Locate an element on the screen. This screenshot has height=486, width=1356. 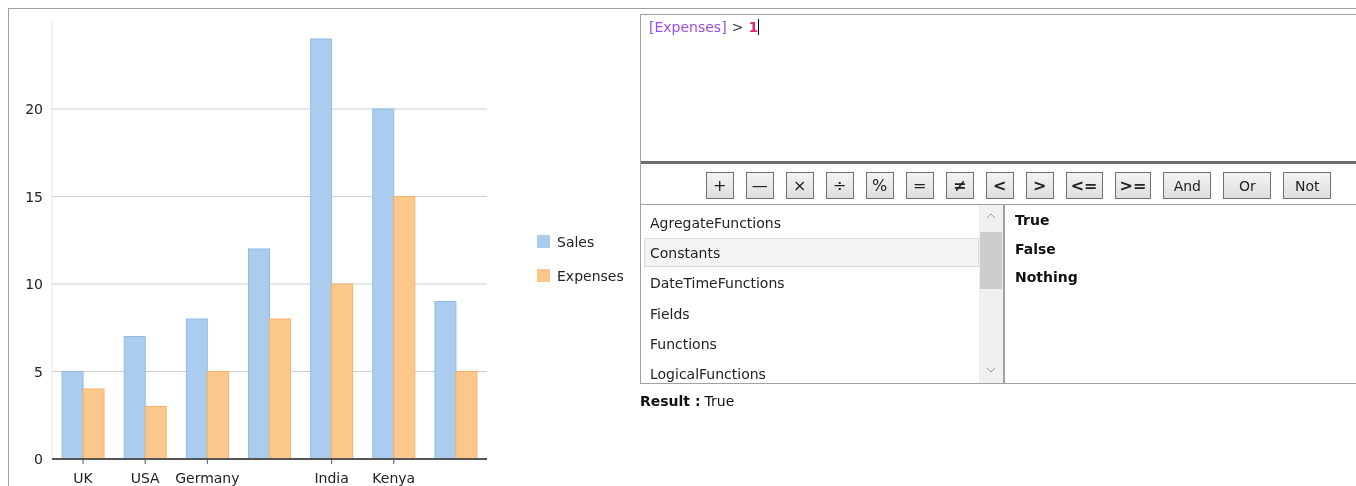
result-value: True is located at coordinates (719, 401).